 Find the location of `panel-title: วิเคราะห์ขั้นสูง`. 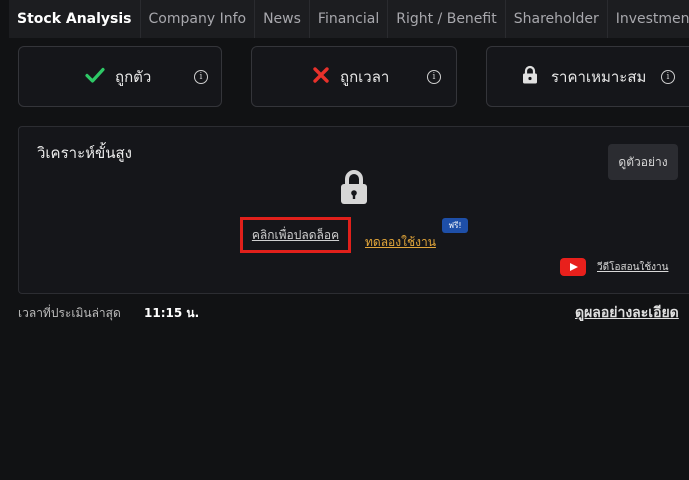

panel-title: วิเคราะห์ขั้นสูง is located at coordinates (84, 153).